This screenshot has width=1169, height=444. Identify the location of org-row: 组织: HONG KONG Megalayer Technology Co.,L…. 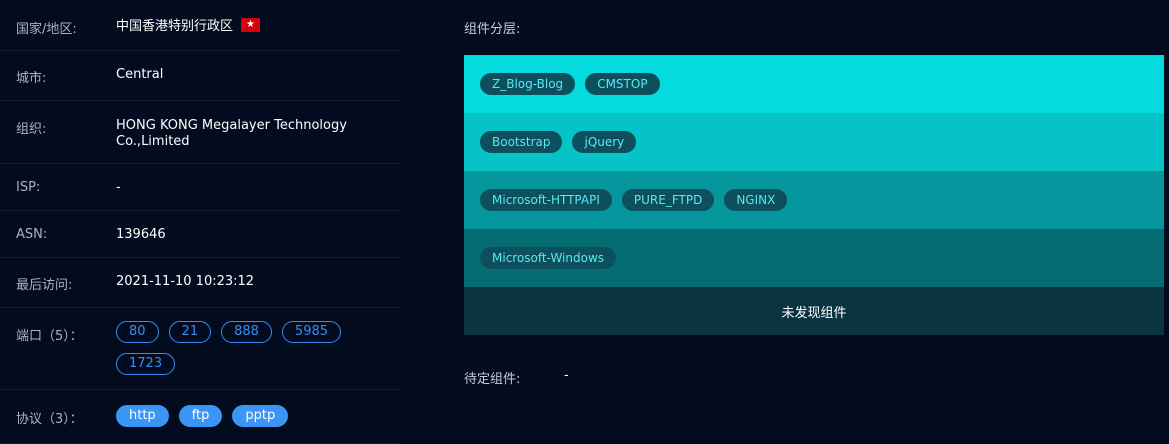
(200, 132).